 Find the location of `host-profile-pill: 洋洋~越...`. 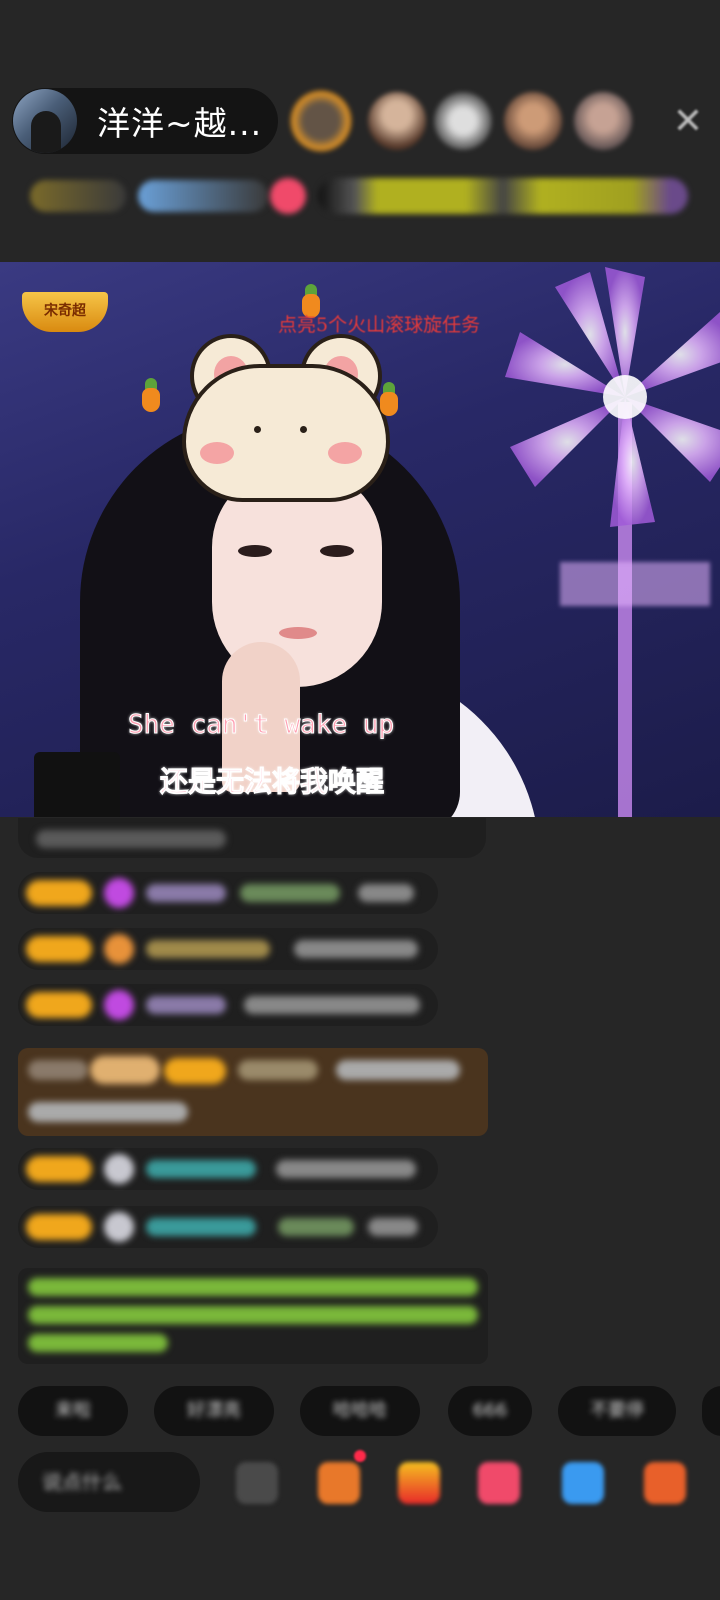

host-profile-pill: 洋洋~越... is located at coordinates (145, 121).